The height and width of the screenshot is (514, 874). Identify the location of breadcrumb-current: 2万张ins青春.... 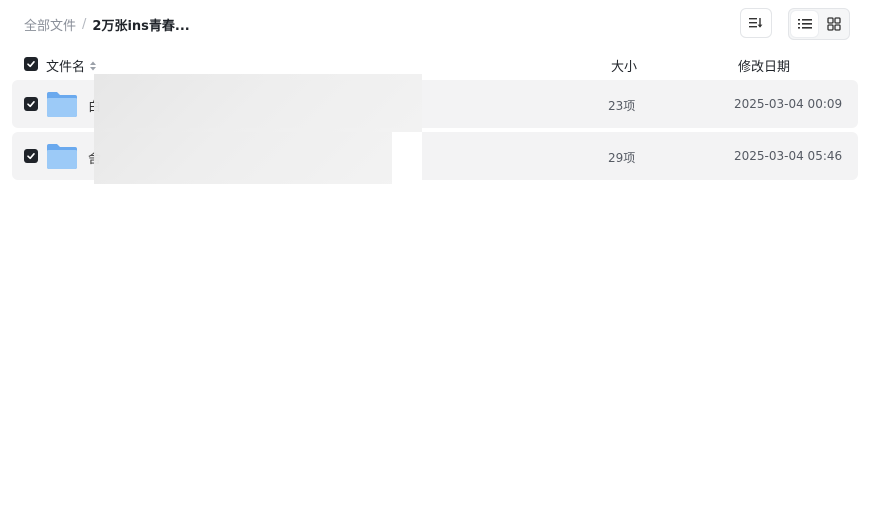
(141, 26).